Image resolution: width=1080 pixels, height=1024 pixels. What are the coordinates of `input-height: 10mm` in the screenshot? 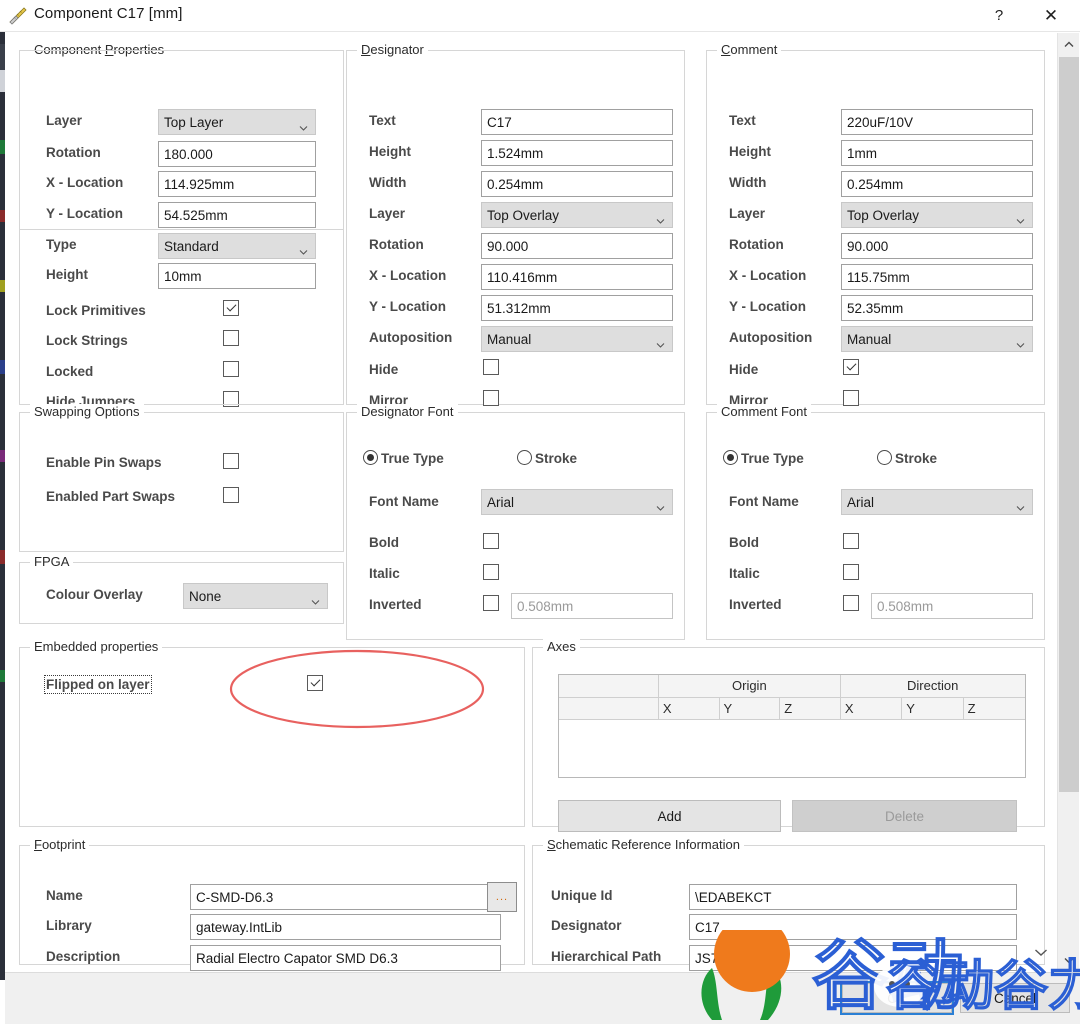 It's located at (237, 276).